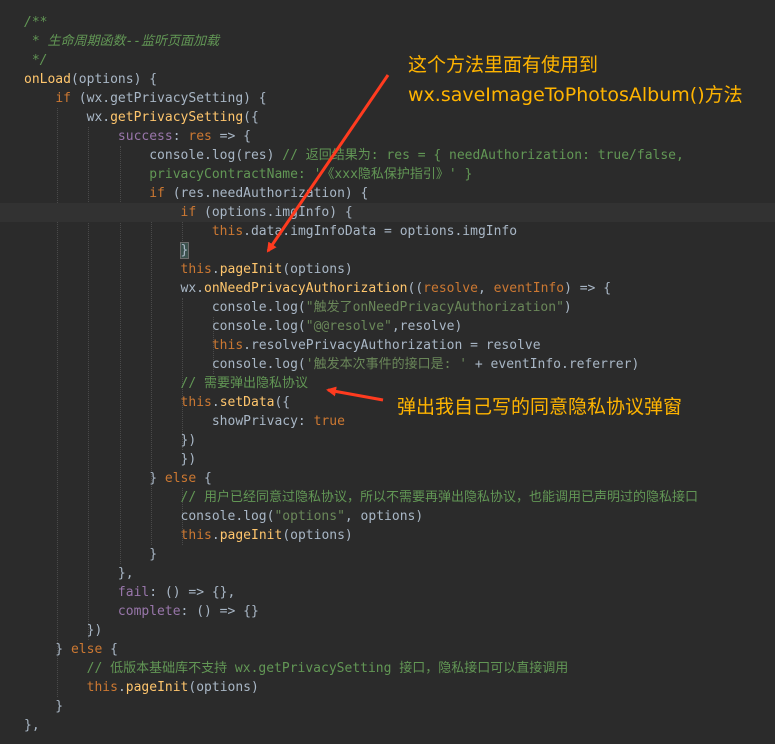 The image size is (775, 744). I want to click on code-token: "触发了onNeedPrivacyAuthorization", so click(434, 307).